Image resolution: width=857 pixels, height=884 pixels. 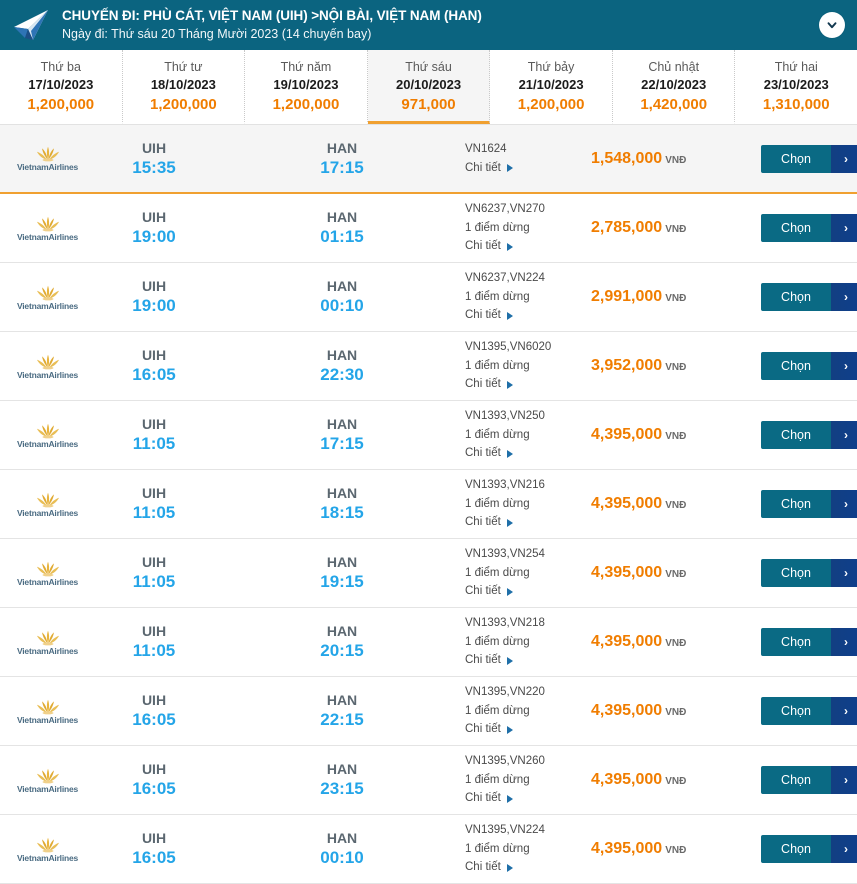 I want to click on price-cell: 4,395,000 VNĐ, so click(x=676, y=504).